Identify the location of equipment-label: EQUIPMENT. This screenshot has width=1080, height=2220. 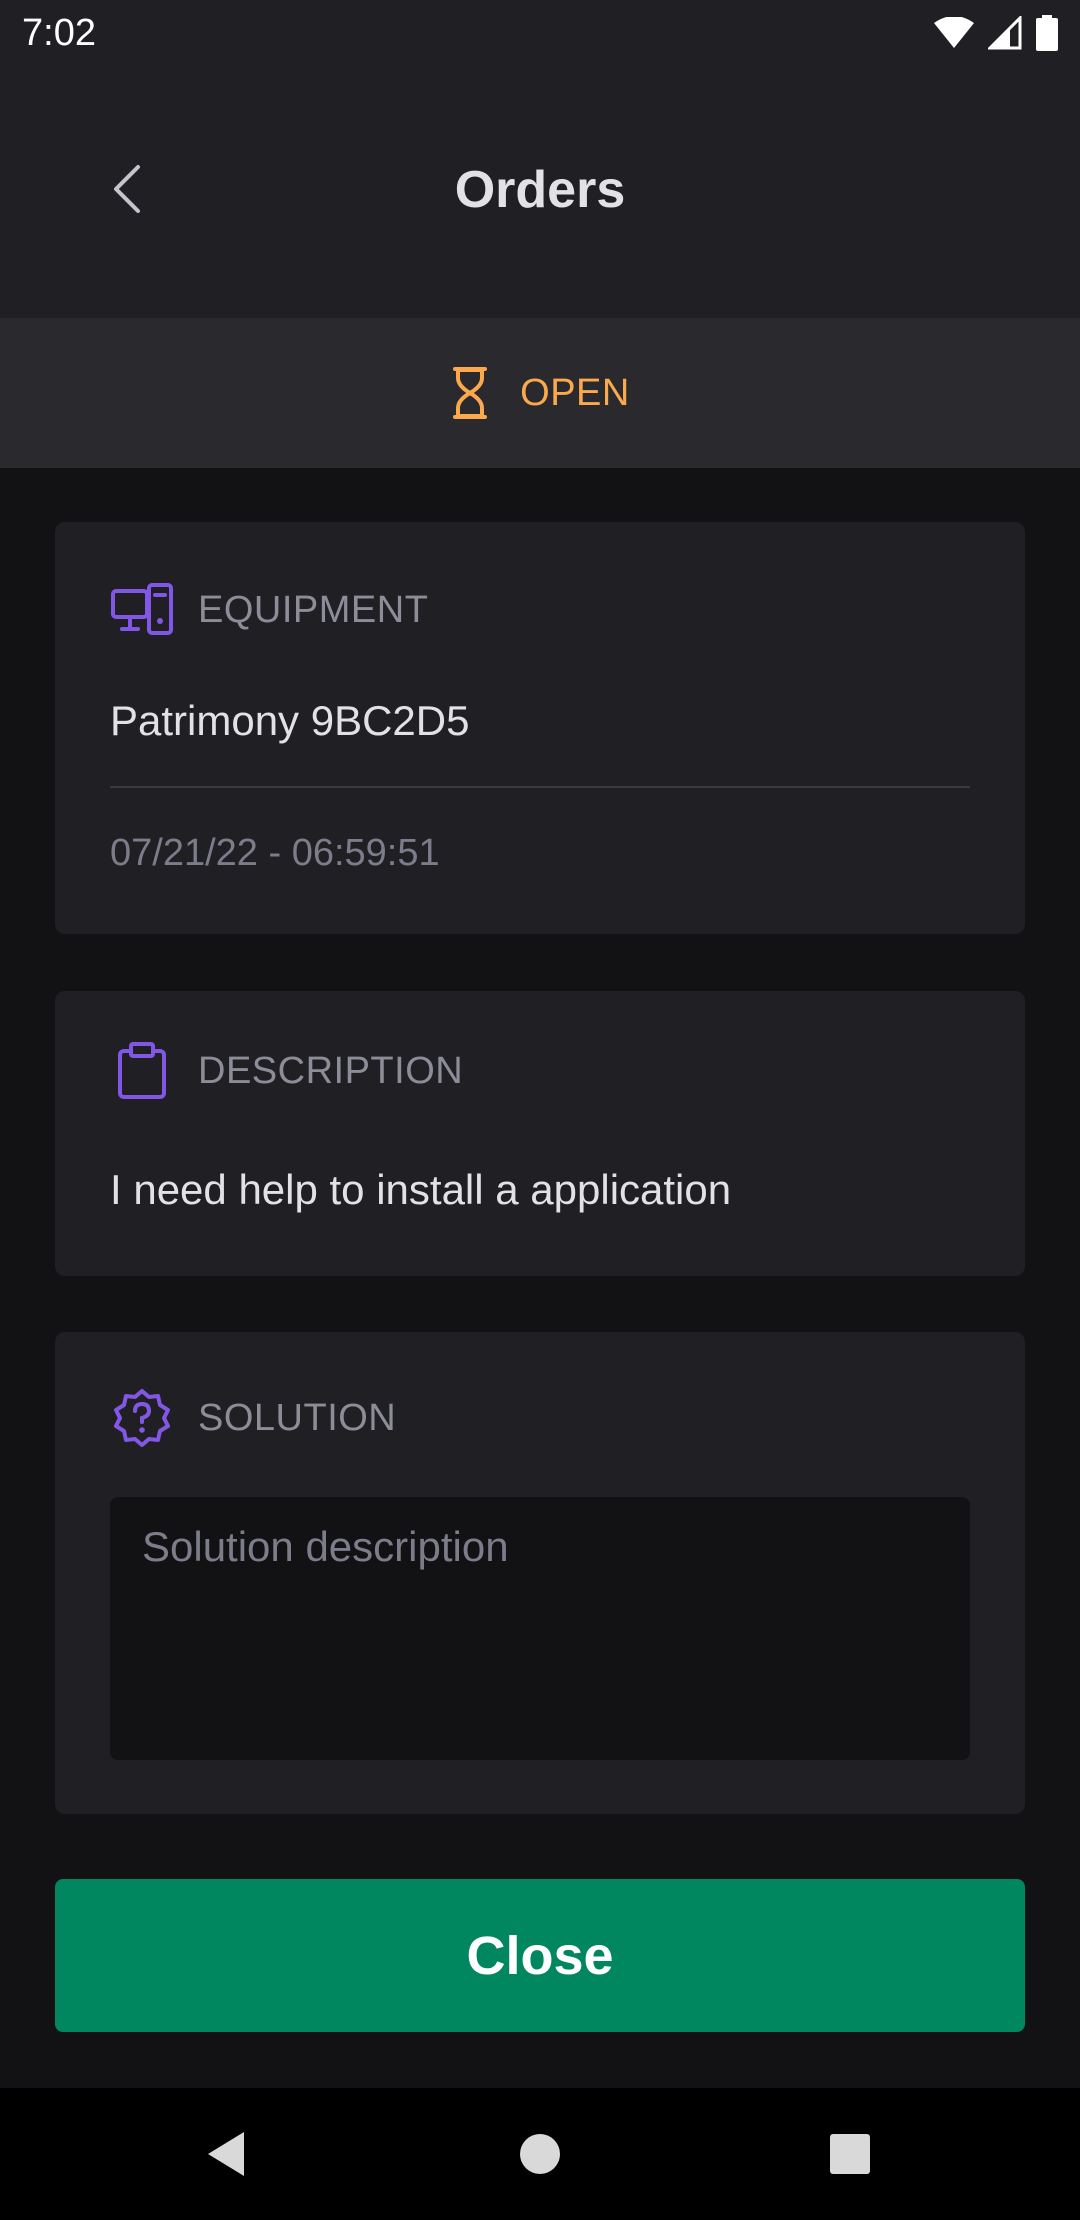
(313, 609).